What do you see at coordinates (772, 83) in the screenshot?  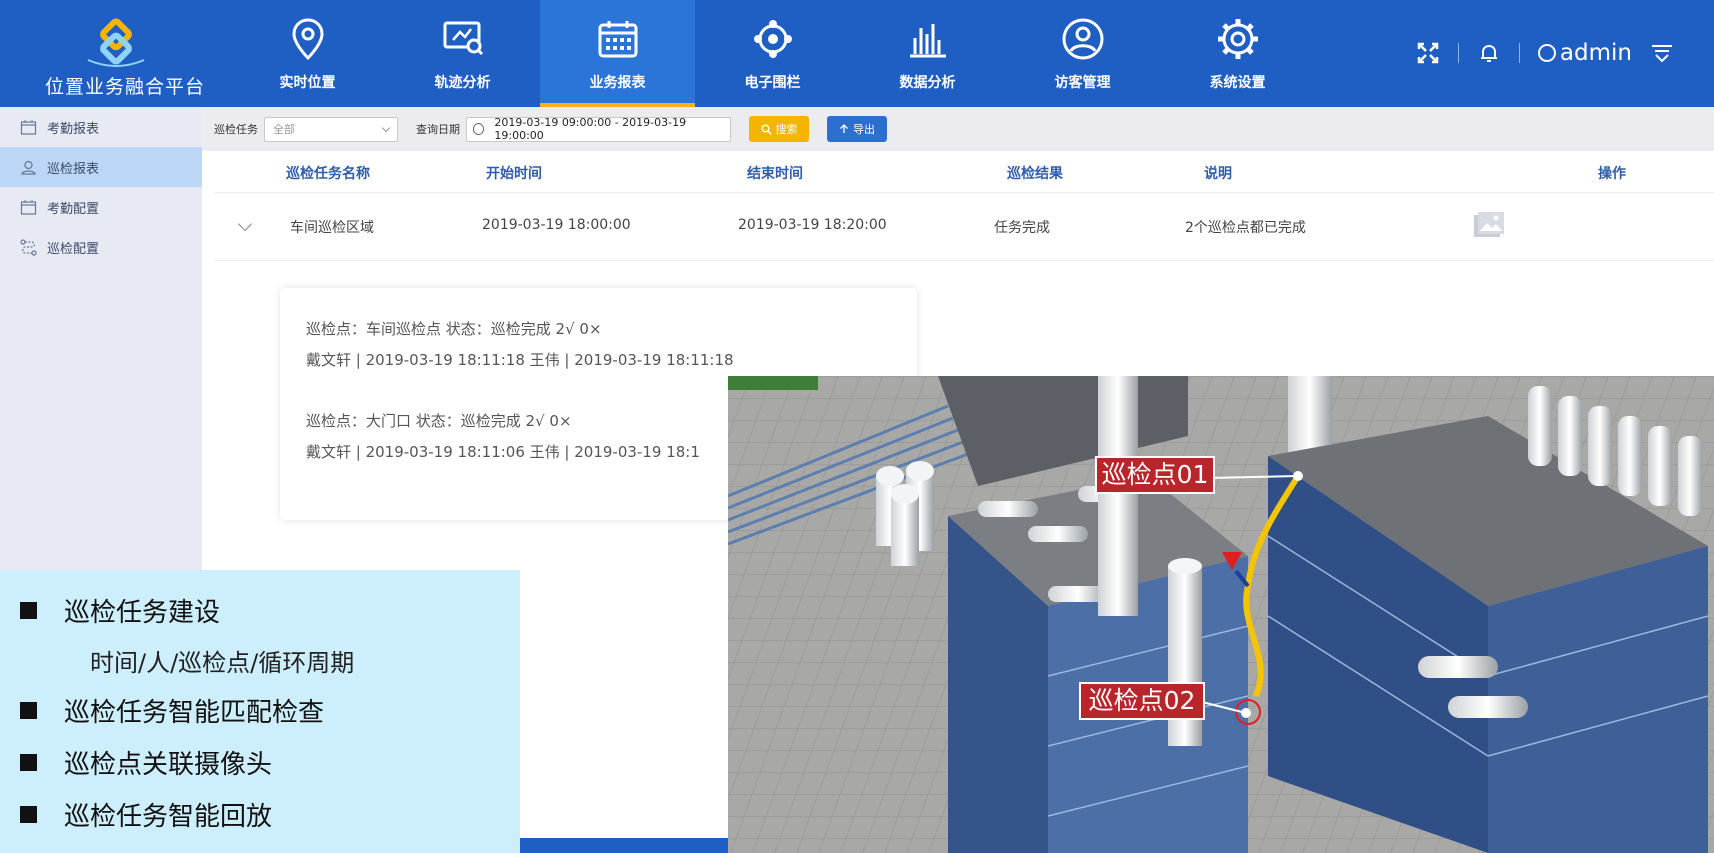 I see `nav-label: 电子围栏` at bounding box center [772, 83].